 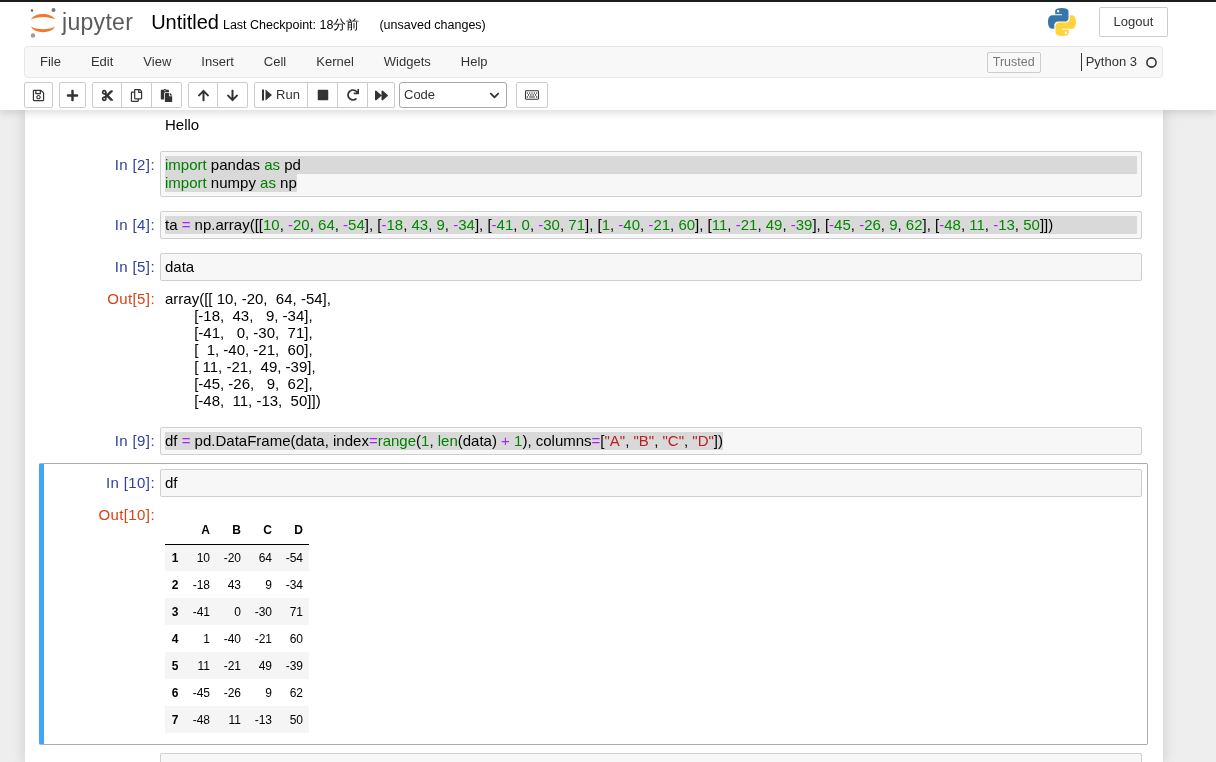 I want to click on fast-forward-icon, so click(x=381, y=95).